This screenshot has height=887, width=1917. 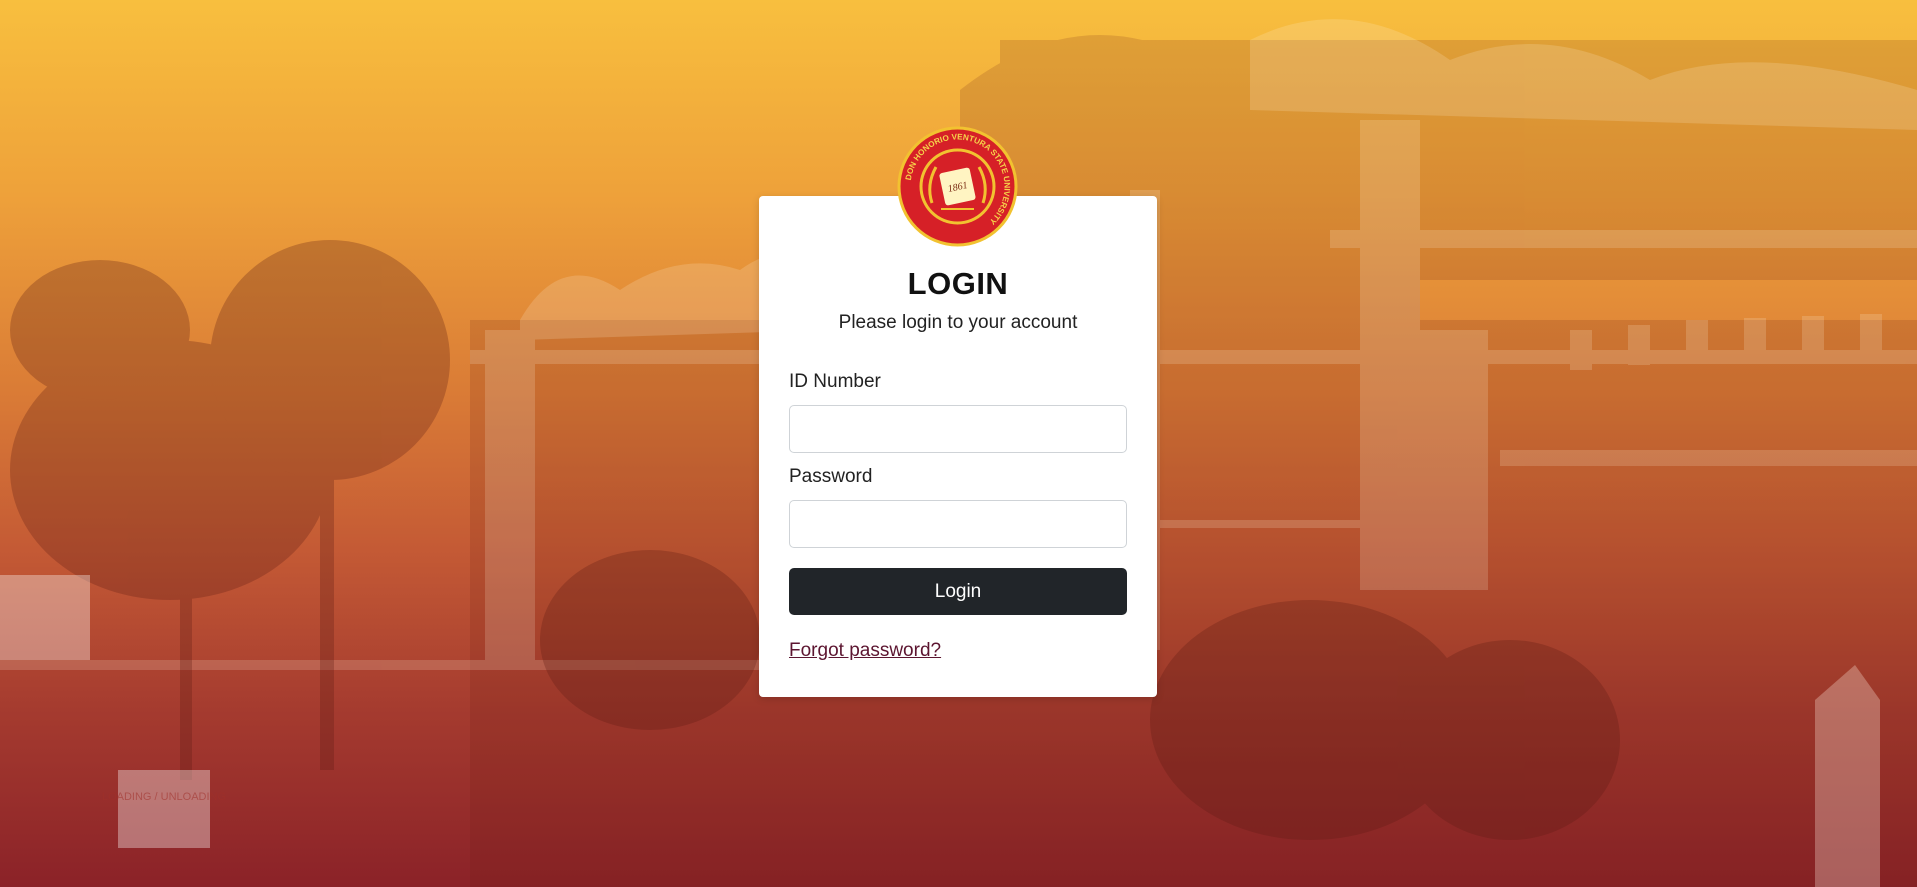 I want to click on id-number-input, so click(x=958, y=429).